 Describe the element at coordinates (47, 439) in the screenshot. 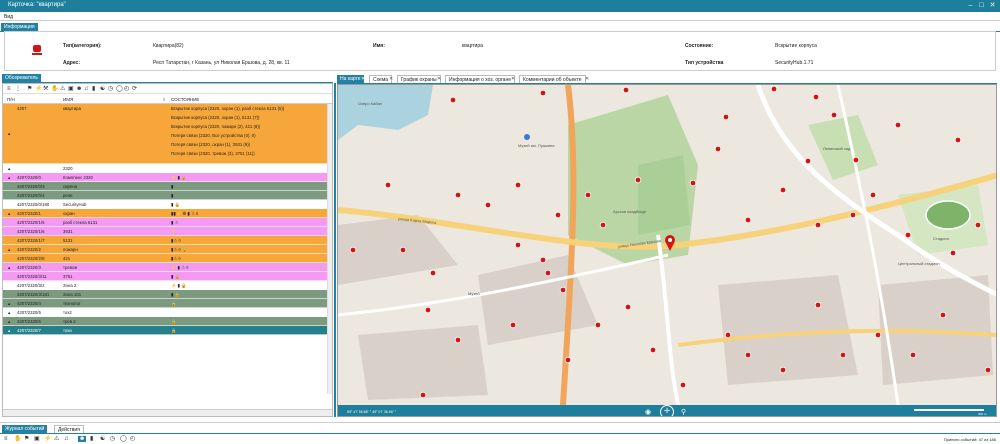

I see `bolt-icon-2: ⚡` at that location.